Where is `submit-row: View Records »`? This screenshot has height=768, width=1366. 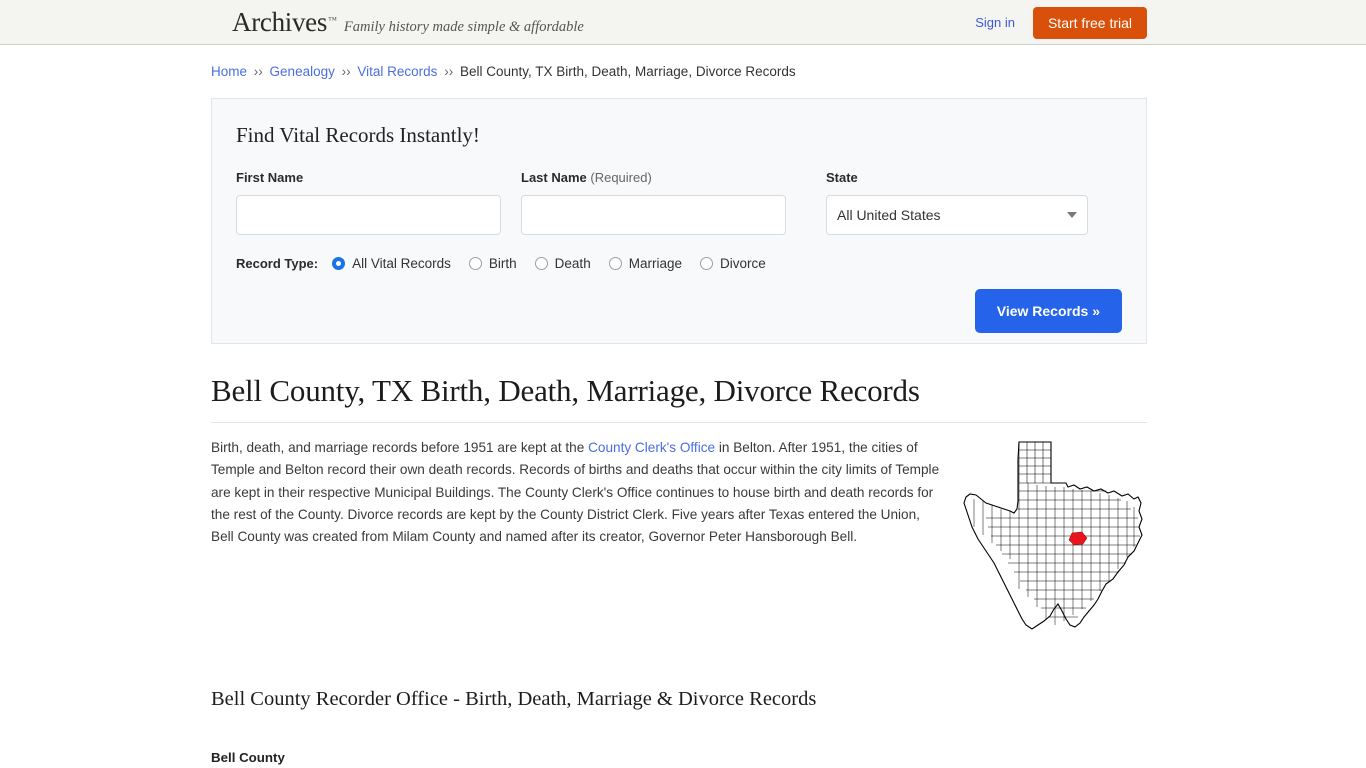
submit-row: View Records » is located at coordinates (679, 311).